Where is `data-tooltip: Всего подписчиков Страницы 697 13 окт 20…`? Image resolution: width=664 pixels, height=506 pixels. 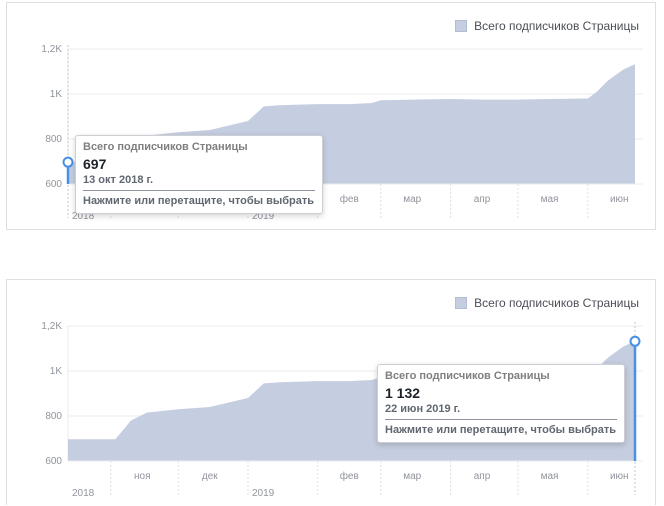
data-tooltip: Всего подписчиков Страницы 697 13 окт 20… is located at coordinates (199, 174).